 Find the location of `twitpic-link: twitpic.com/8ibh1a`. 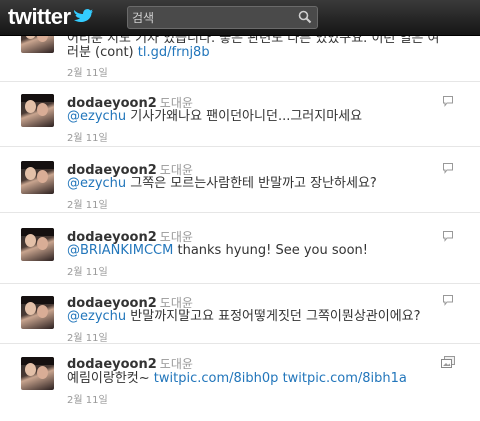

twitpic-link: twitpic.com/8ibh1a is located at coordinates (345, 378).